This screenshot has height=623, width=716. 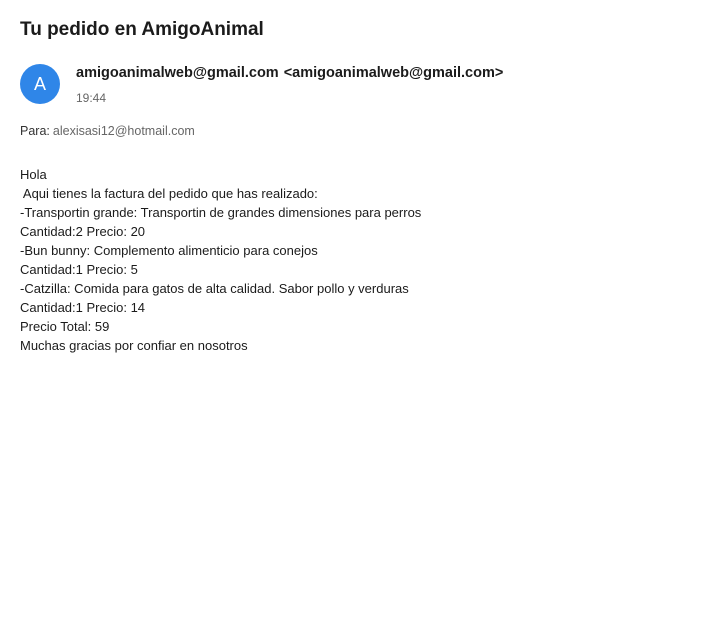 I want to click on recipient-address: alexisasi12@hotmail.com, so click(x=124, y=131).